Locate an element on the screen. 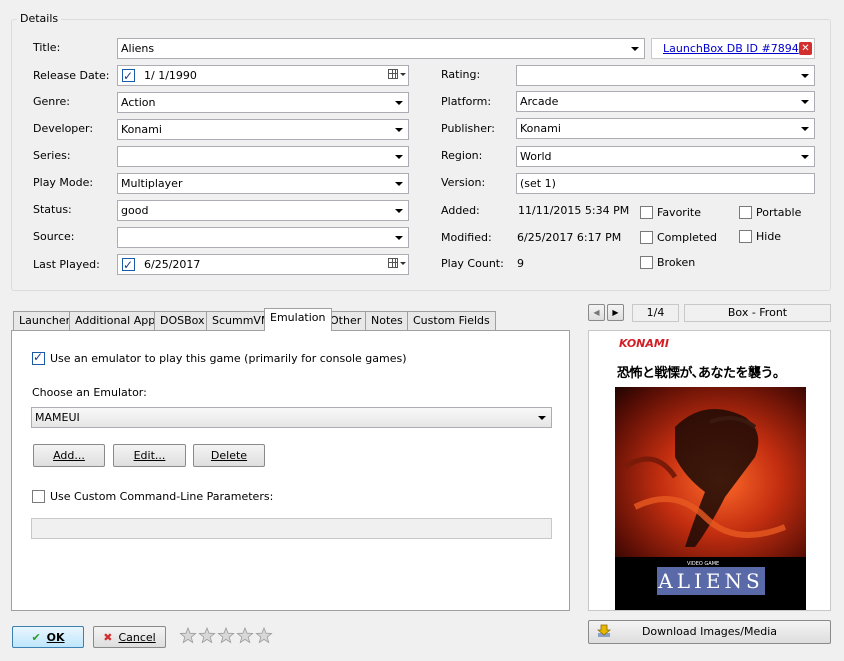 This screenshot has height=661, width=844. cancel-label: Cancel is located at coordinates (137, 637).